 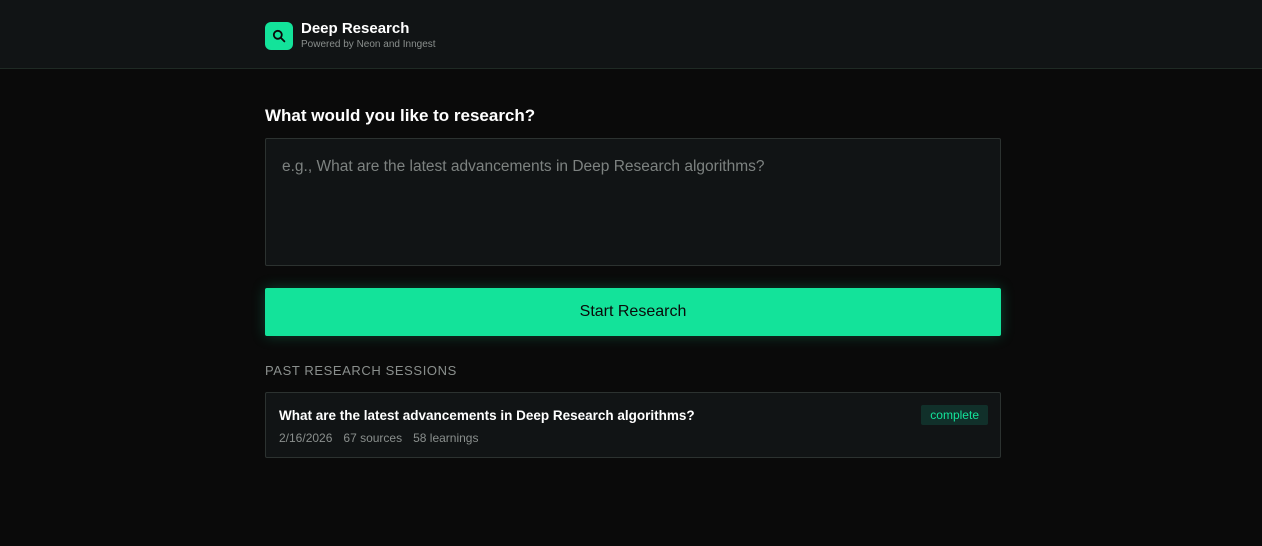 I want to click on search-icon, so click(x=279, y=36).